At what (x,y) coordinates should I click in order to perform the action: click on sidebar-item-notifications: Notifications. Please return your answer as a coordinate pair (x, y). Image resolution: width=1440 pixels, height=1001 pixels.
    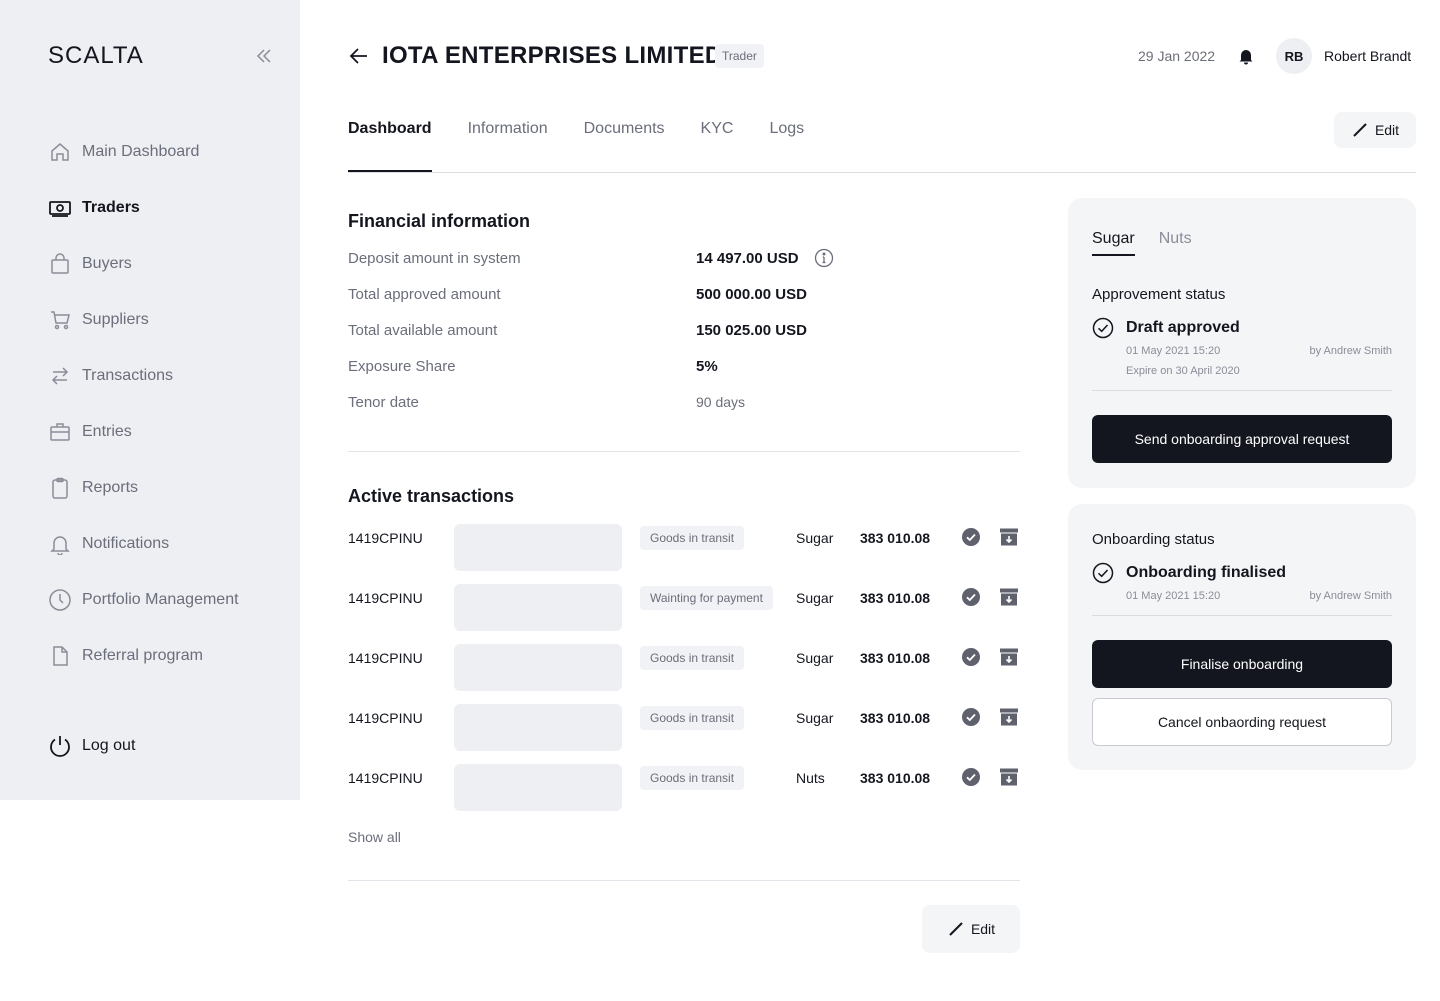
    Looking at the image, I should click on (143, 544).